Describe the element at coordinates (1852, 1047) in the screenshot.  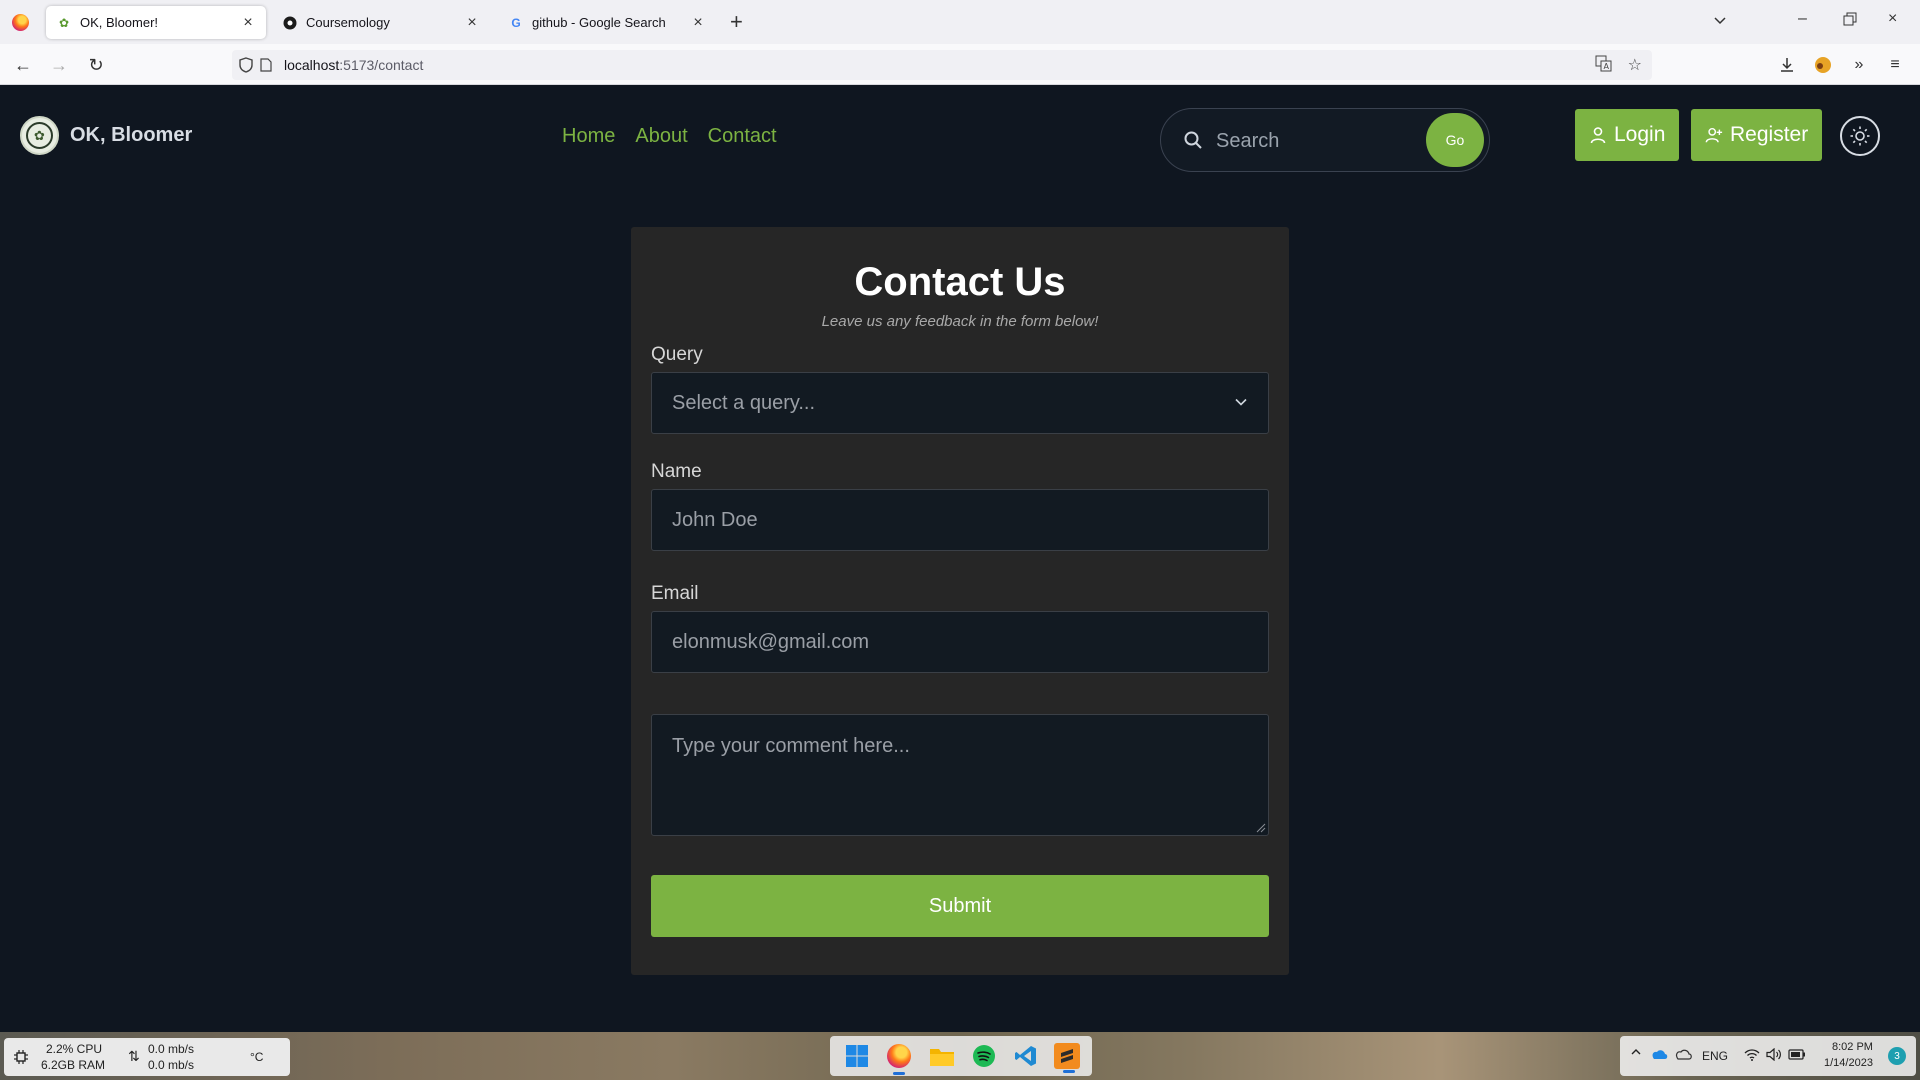
I see `clock-time: 8:02 PM` at that location.